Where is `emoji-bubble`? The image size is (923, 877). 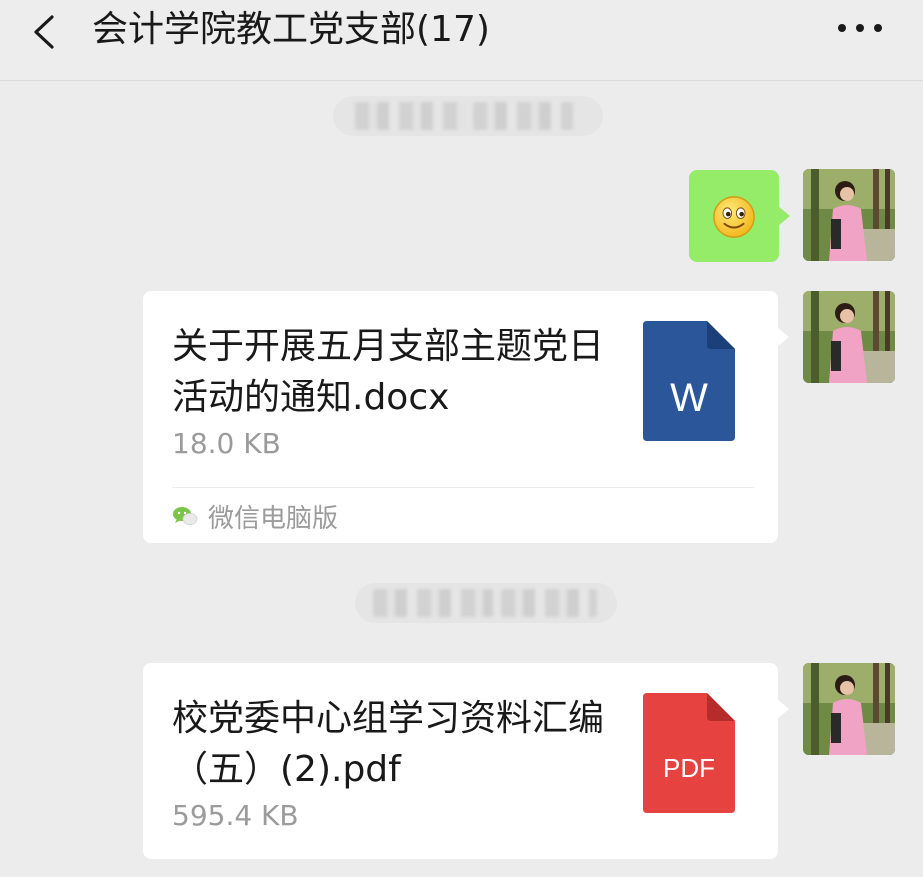
emoji-bubble is located at coordinates (739, 216).